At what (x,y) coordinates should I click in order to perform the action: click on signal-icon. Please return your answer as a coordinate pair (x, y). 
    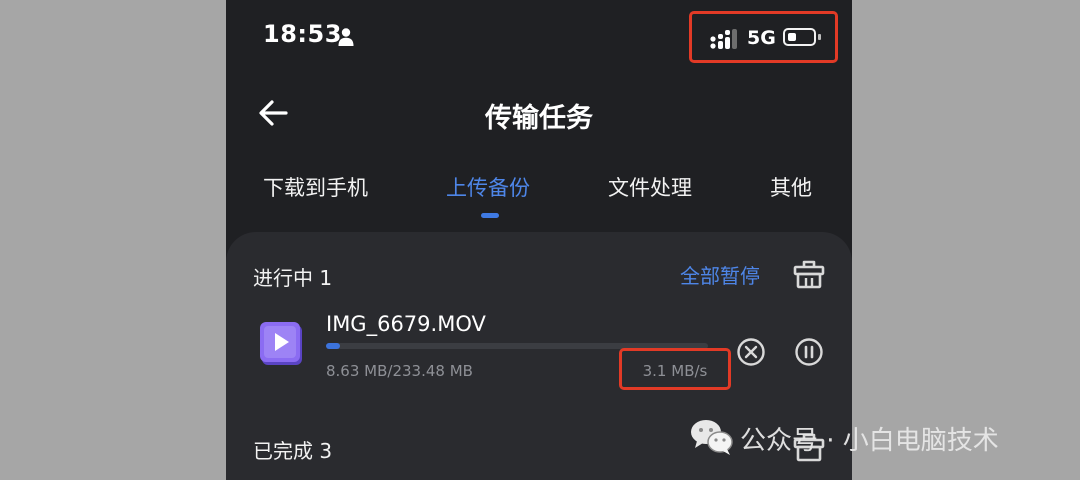
    Looking at the image, I should click on (723, 39).